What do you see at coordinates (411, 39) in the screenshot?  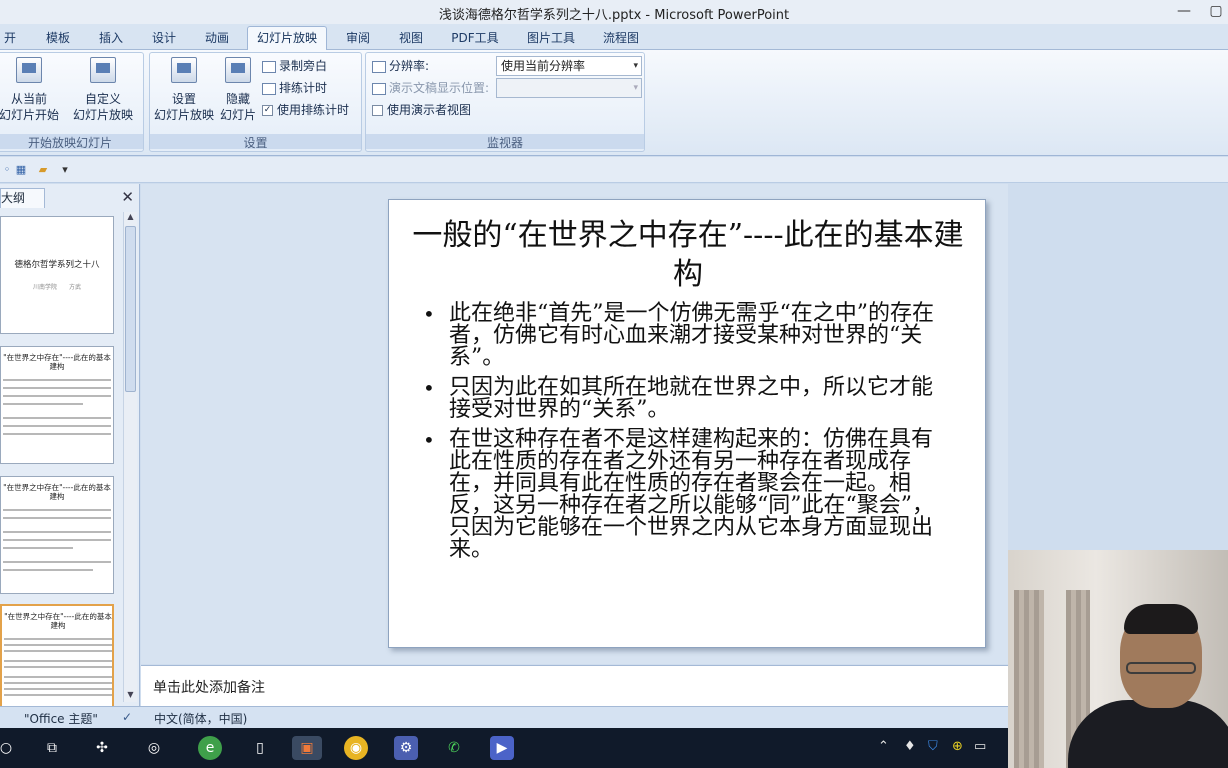 I see `tab-view: 视图` at bounding box center [411, 39].